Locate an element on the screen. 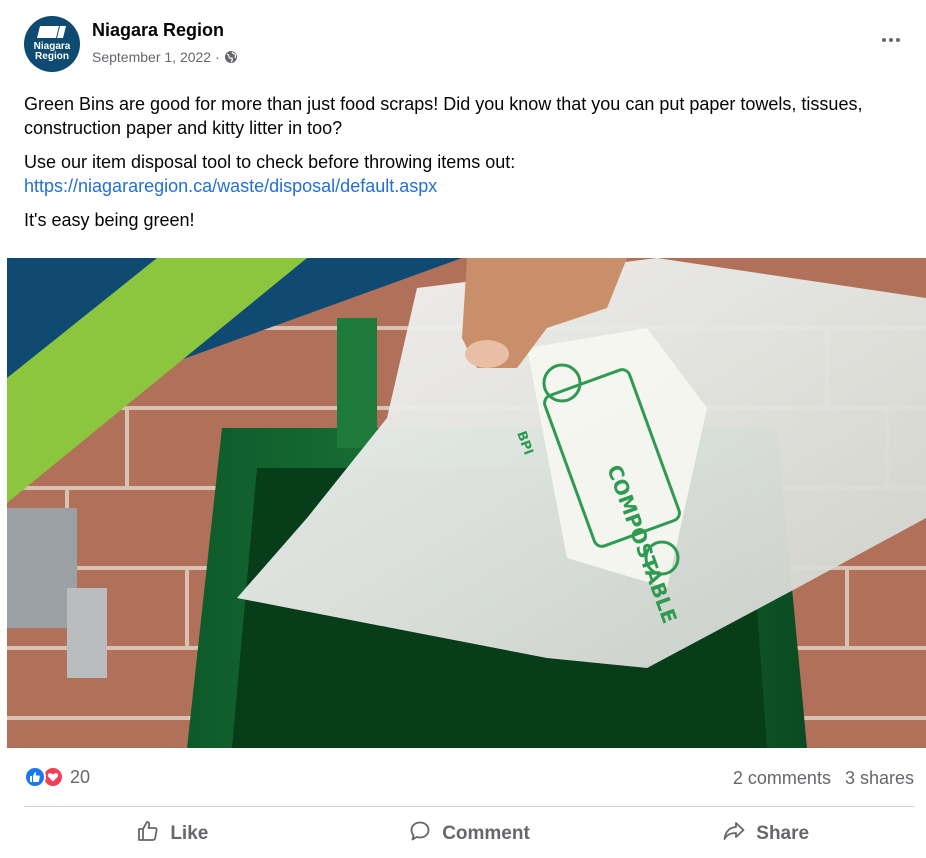 The image size is (926, 858). comment-label: Comment is located at coordinates (486, 833).